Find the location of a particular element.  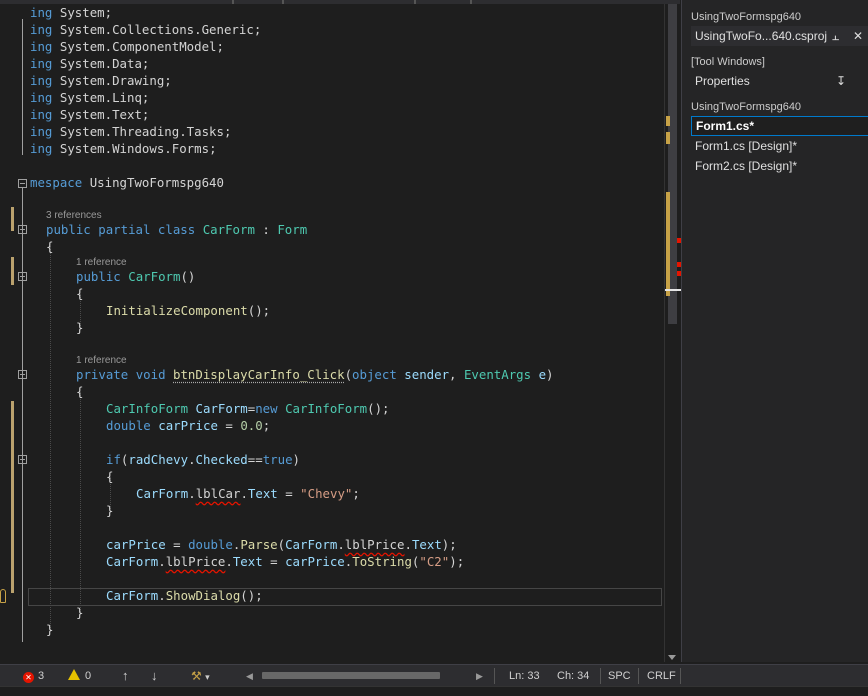

file-item-form2-design: Form2.cs [Design]* is located at coordinates (779, 166).